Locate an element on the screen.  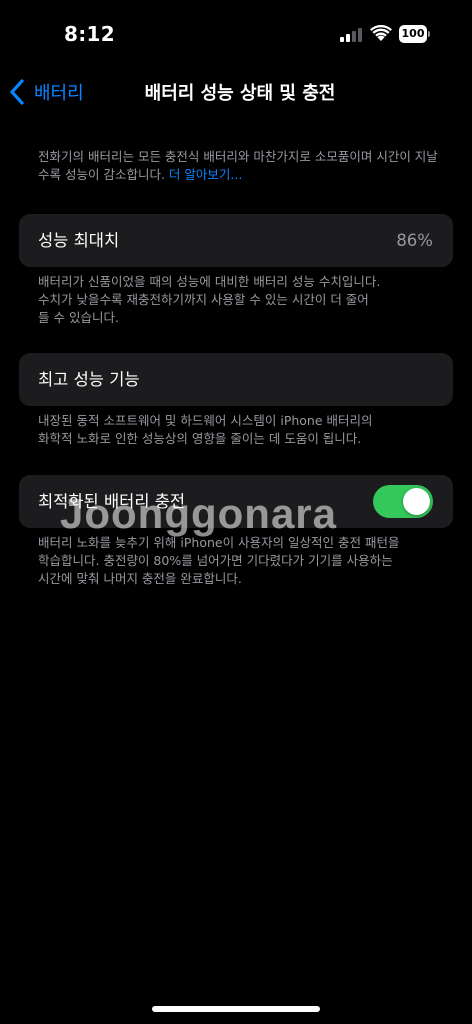
status-time: 8:12 is located at coordinates (89, 34).